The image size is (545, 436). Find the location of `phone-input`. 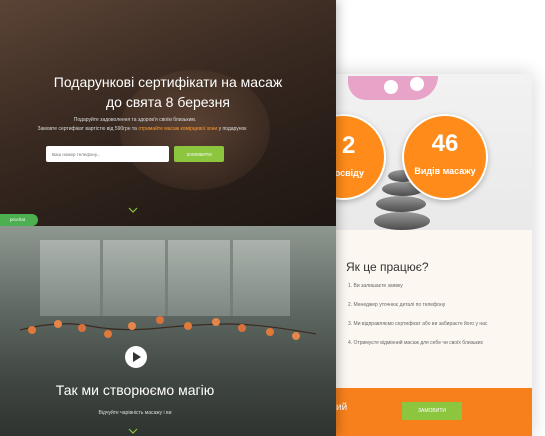

phone-input is located at coordinates (107, 154).